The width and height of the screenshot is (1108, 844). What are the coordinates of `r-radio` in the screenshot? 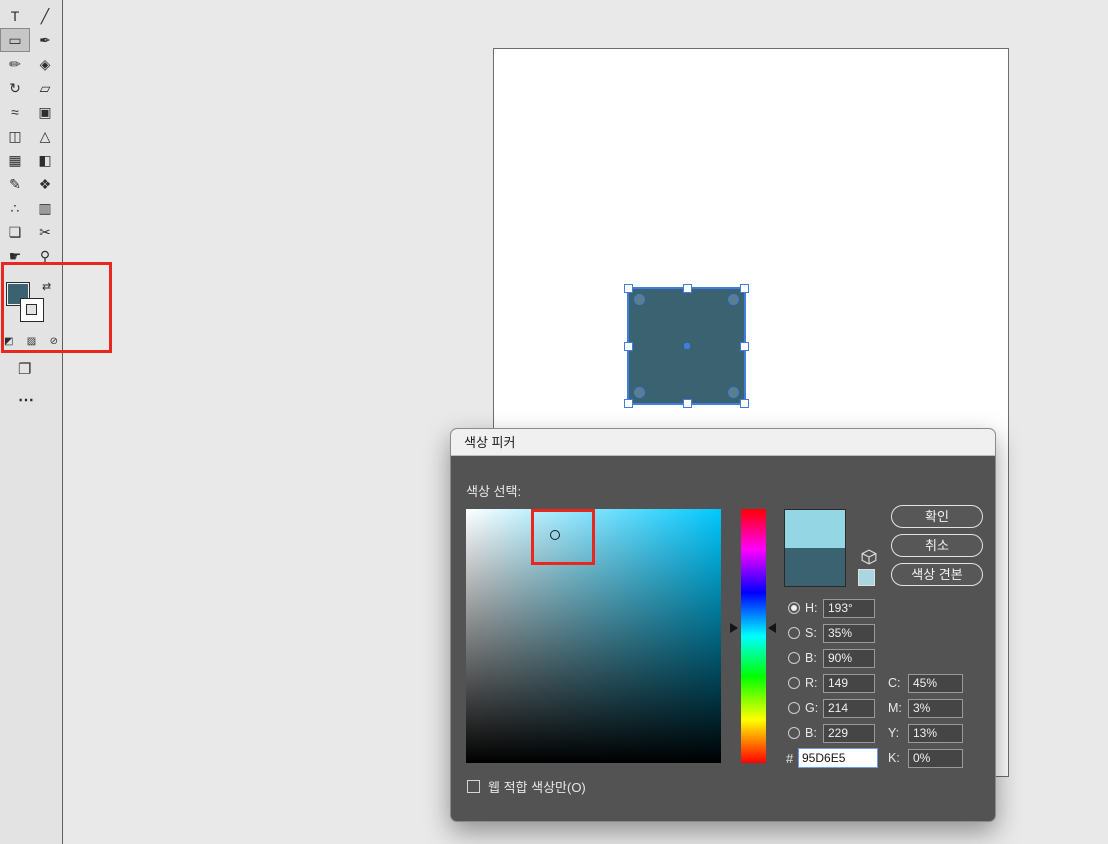 It's located at (794, 683).